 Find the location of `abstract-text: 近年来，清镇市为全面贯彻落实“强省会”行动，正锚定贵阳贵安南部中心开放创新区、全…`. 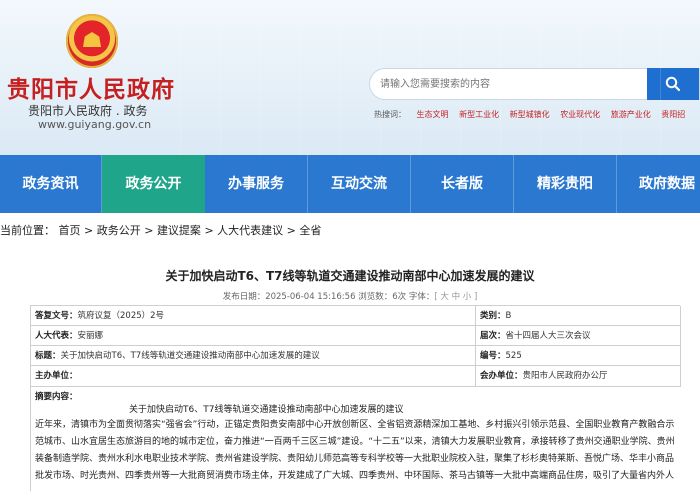

abstract-text: 近年来，清镇市为全面贯彻落实“强省会”行动，正锚定贵阳贵安南部中心开放创新区、全… is located at coordinates (355, 450).